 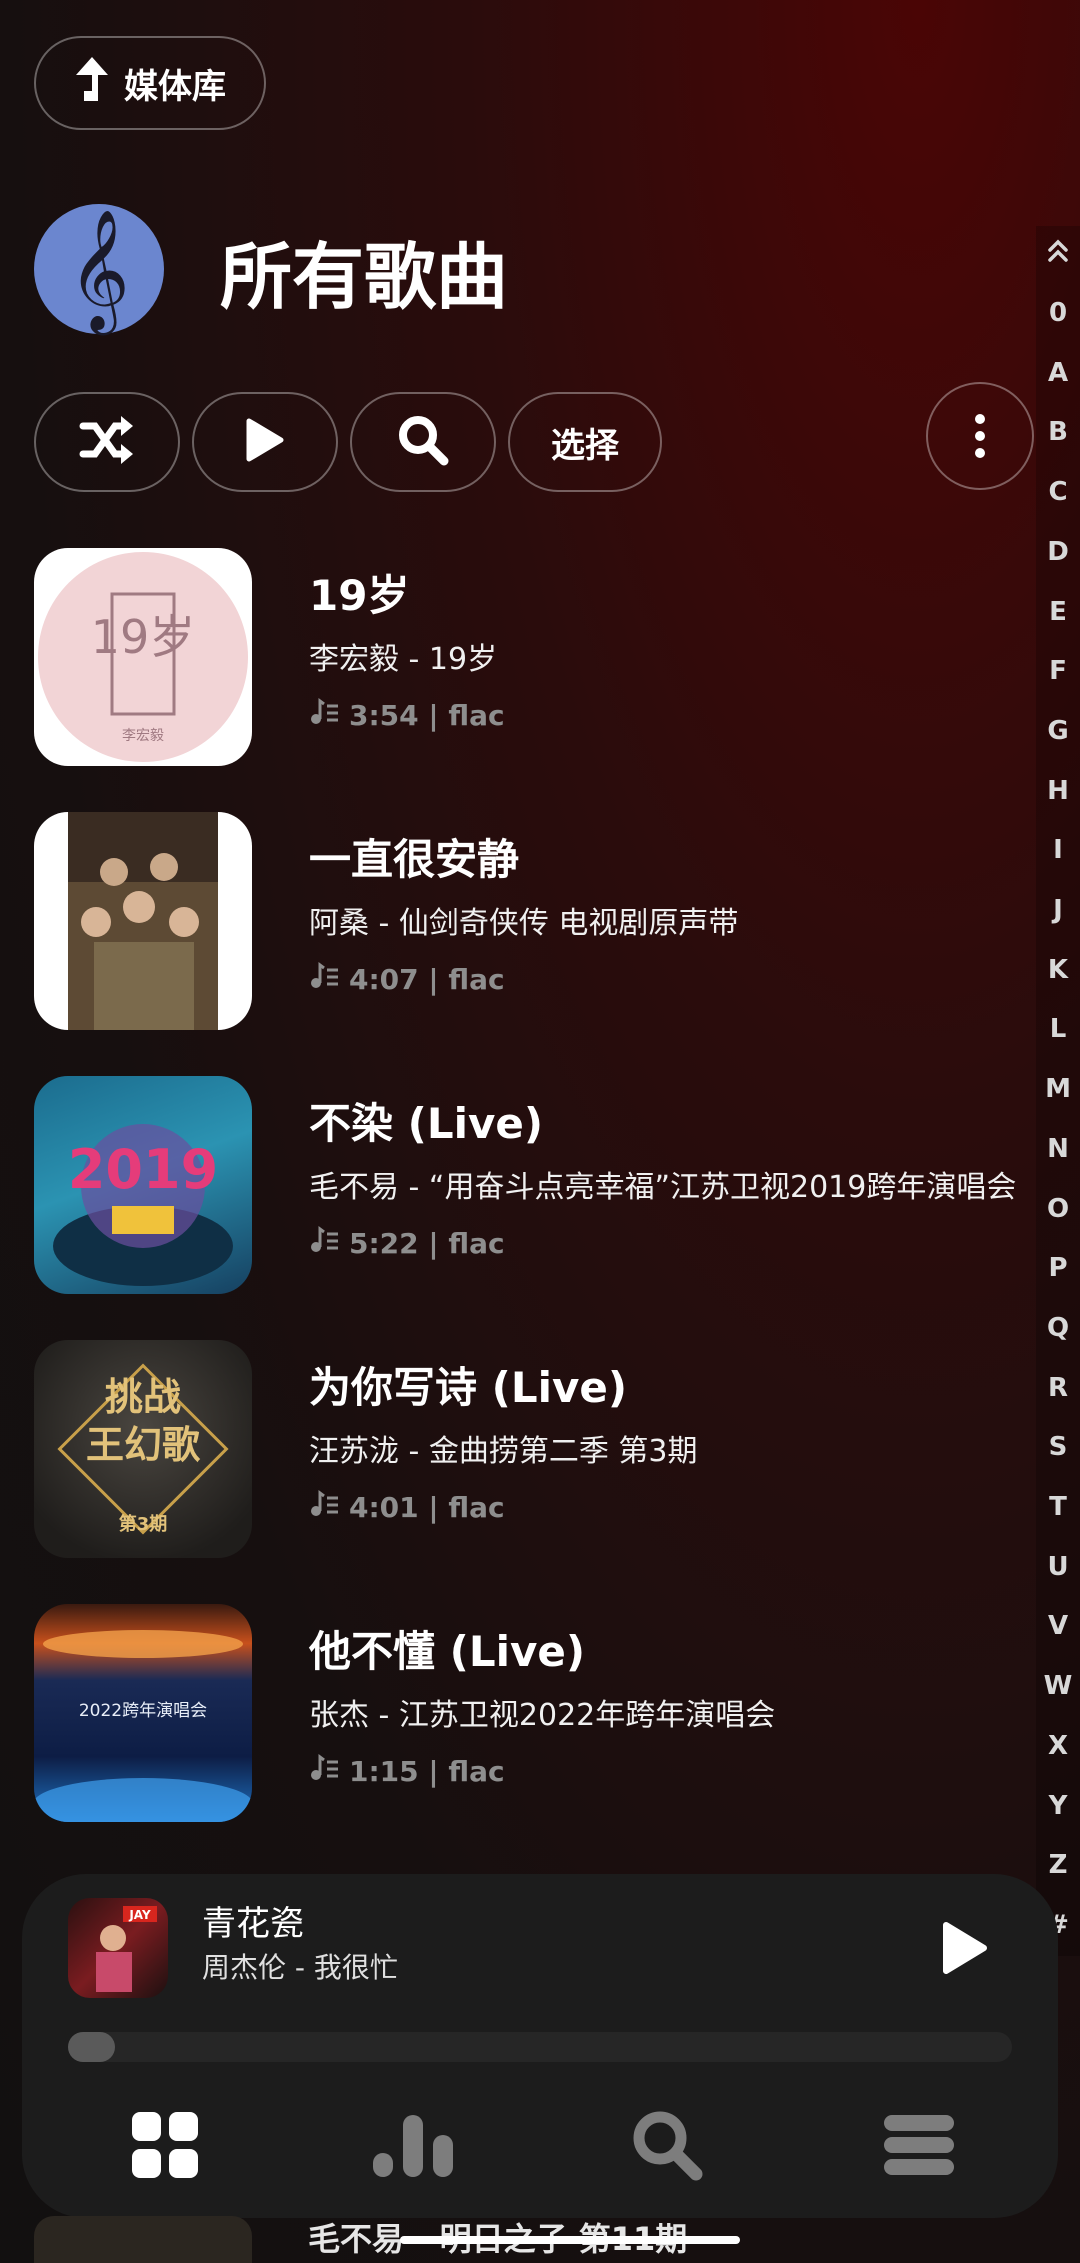 What do you see at coordinates (1058, 373) in the screenshot?
I see `index-letter: A` at bounding box center [1058, 373].